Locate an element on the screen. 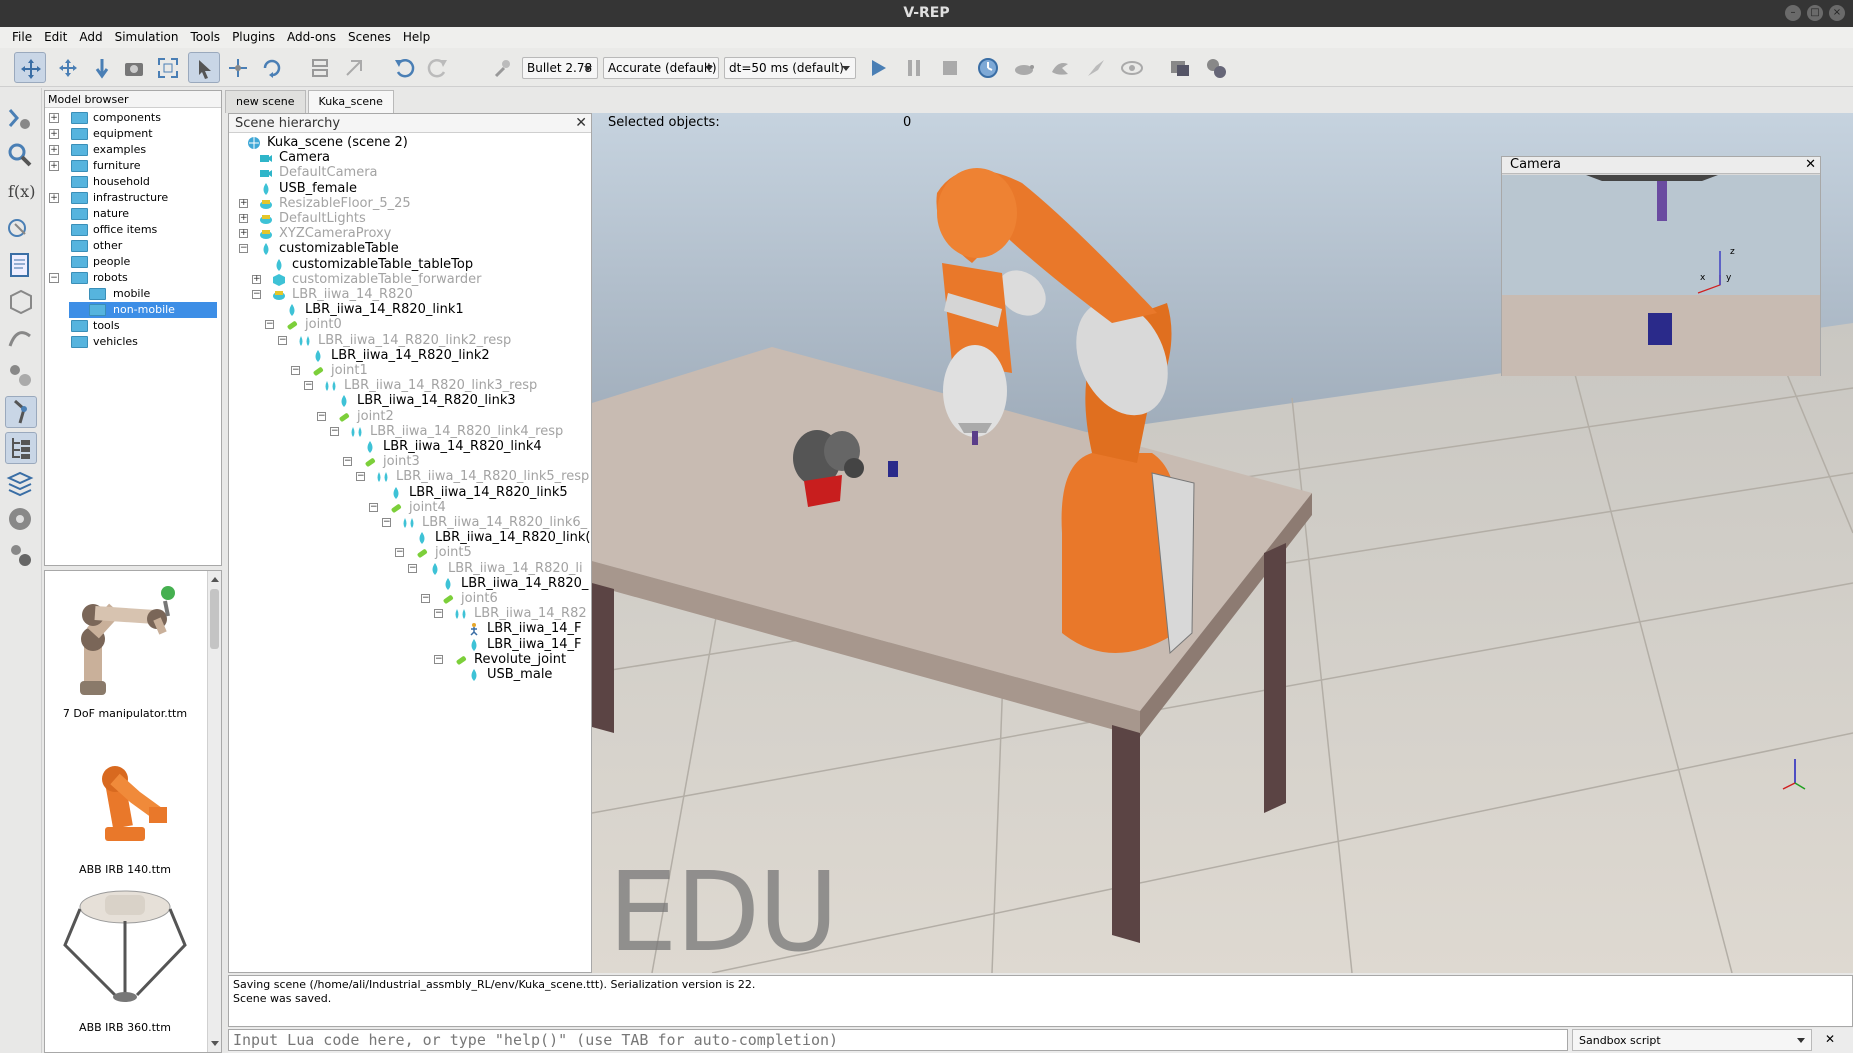 Image resolution: width=1853 pixels, height=1053 pixels. calculation-modules-icon is located at coordinates (1216, 67).